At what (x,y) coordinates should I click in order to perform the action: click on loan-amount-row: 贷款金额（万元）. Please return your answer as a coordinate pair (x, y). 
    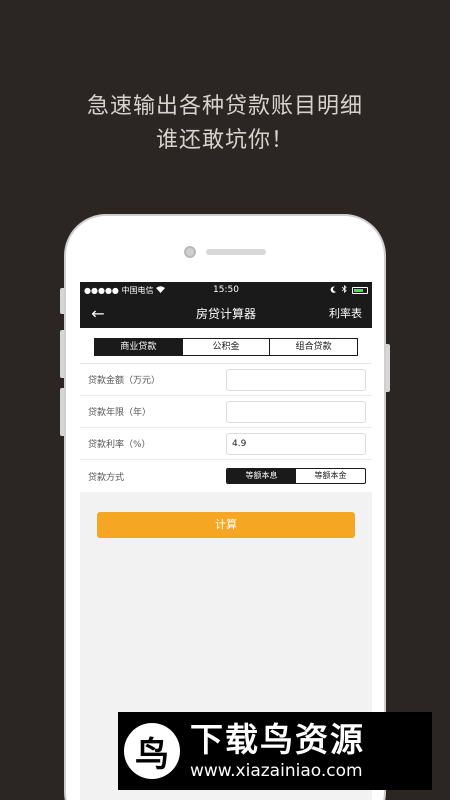
    Looking at the image, I should click on (226, 380).